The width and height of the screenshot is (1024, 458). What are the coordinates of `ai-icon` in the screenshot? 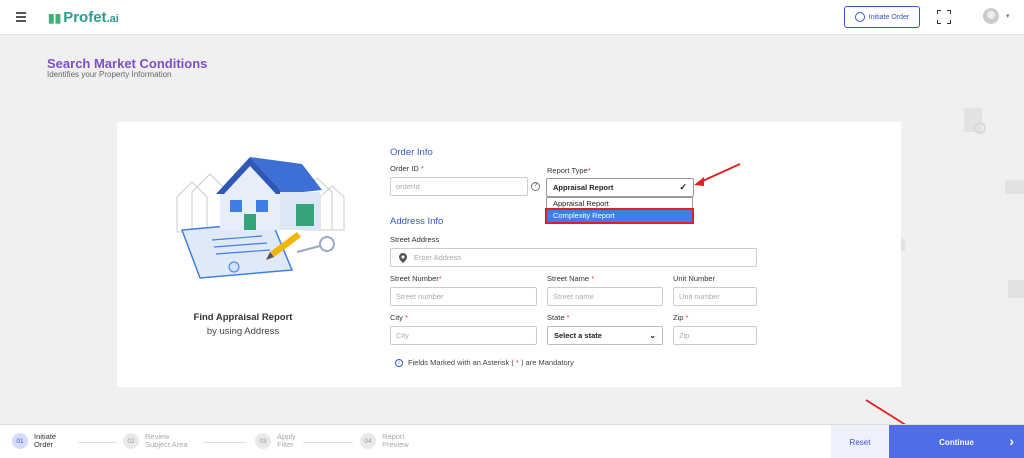 It's located at (1016, 289).